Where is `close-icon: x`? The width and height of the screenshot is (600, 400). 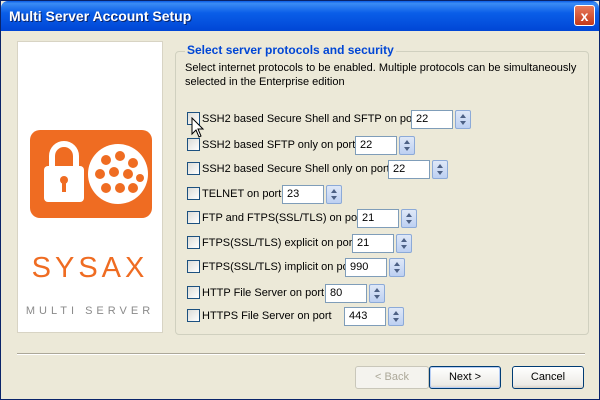
close-icon: x is located at coordinates (584, 16).